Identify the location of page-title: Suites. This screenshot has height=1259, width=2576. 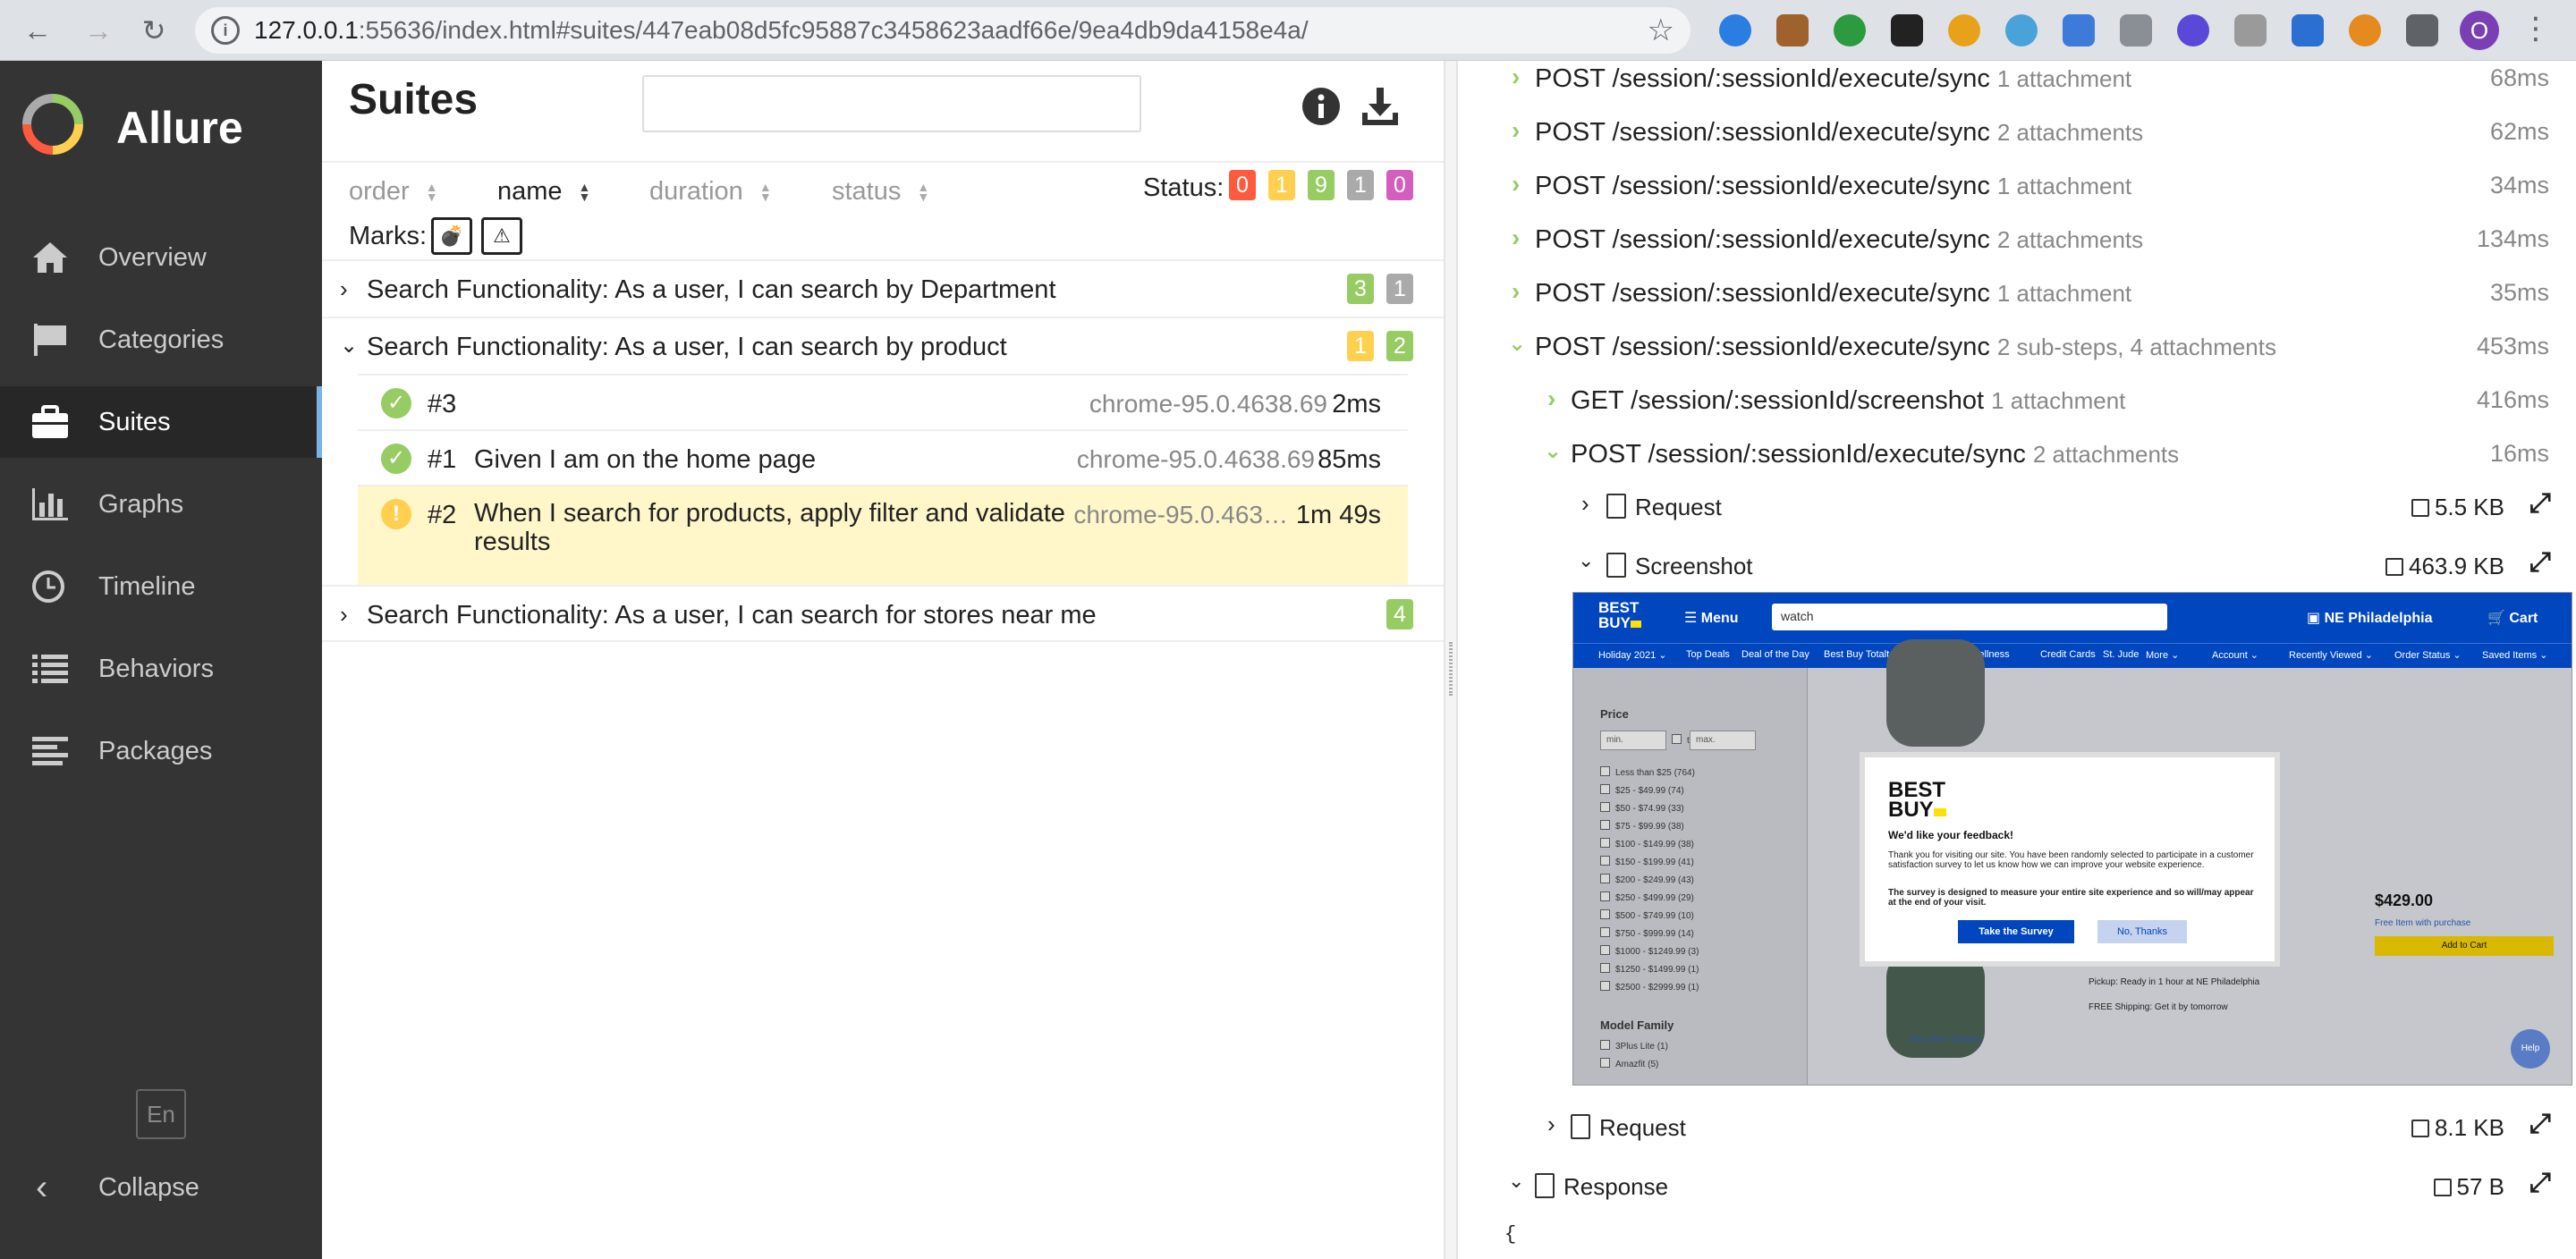
(414, 99).